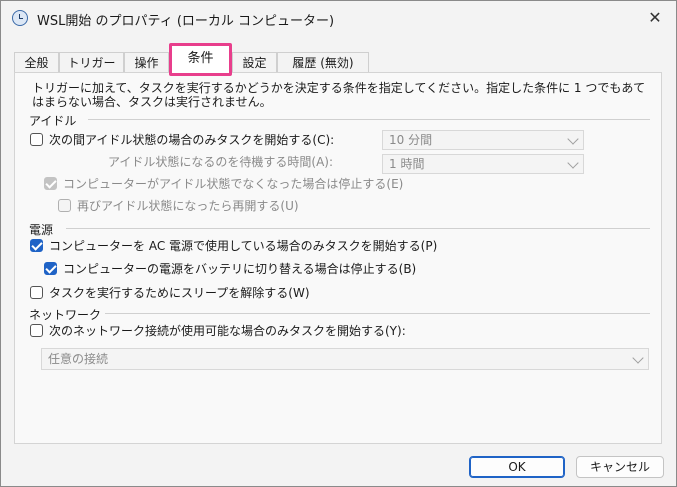 Image resolution: width=677 pixels, height=487 pixels. What do you see at coordinates (221, 162) in the screenshot?
I see `wait-duration-label: アイドル状態になるのを待機する時間(A):` at bounding box center [221, 162].